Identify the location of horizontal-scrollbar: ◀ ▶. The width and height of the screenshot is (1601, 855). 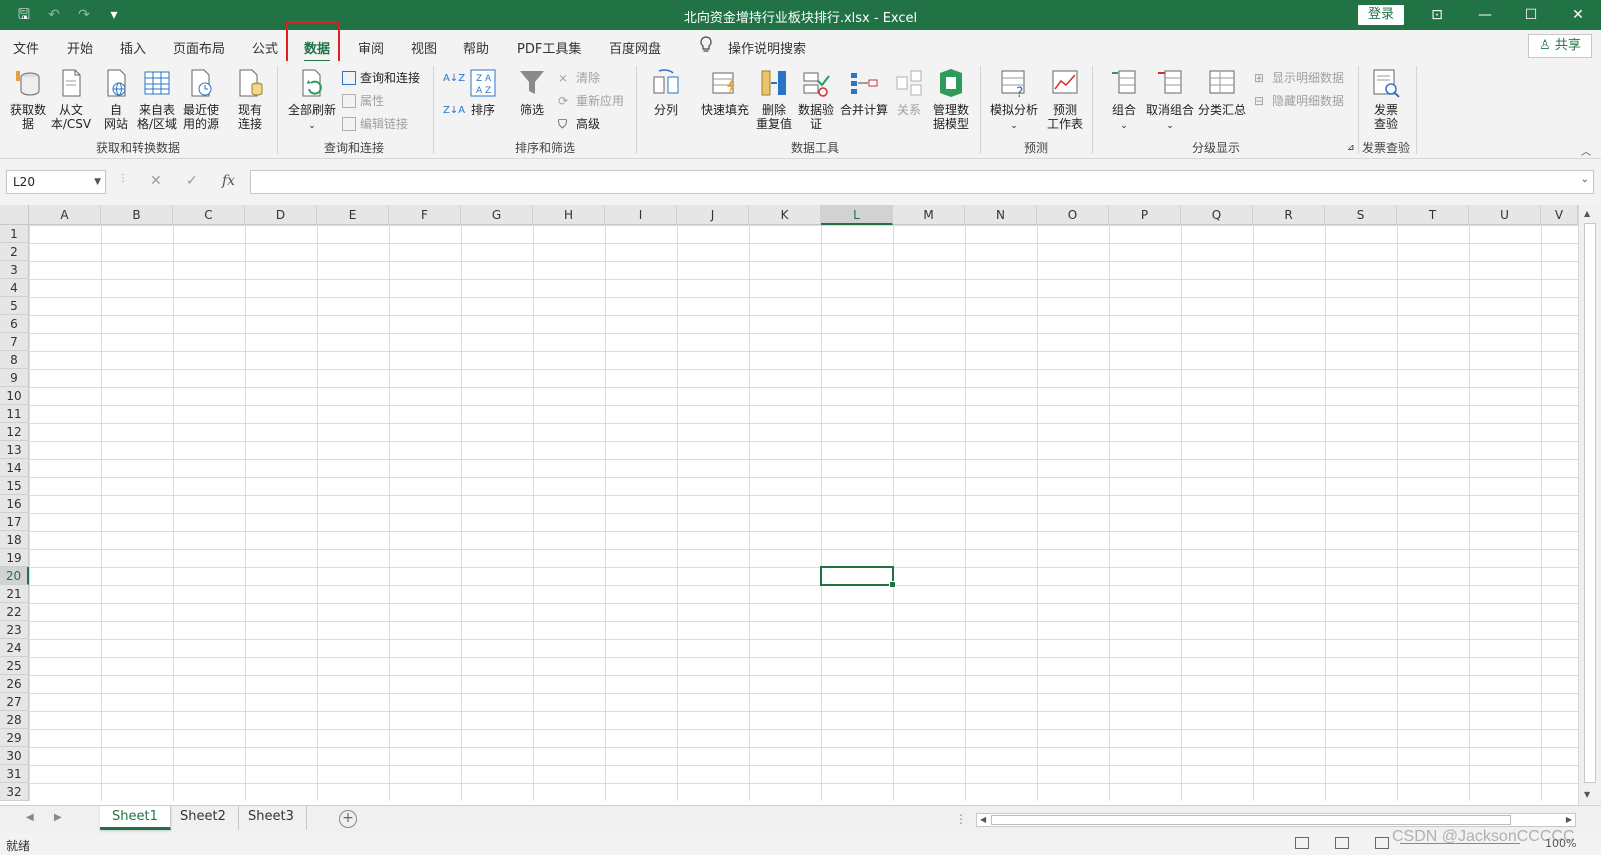
(1276, 820).